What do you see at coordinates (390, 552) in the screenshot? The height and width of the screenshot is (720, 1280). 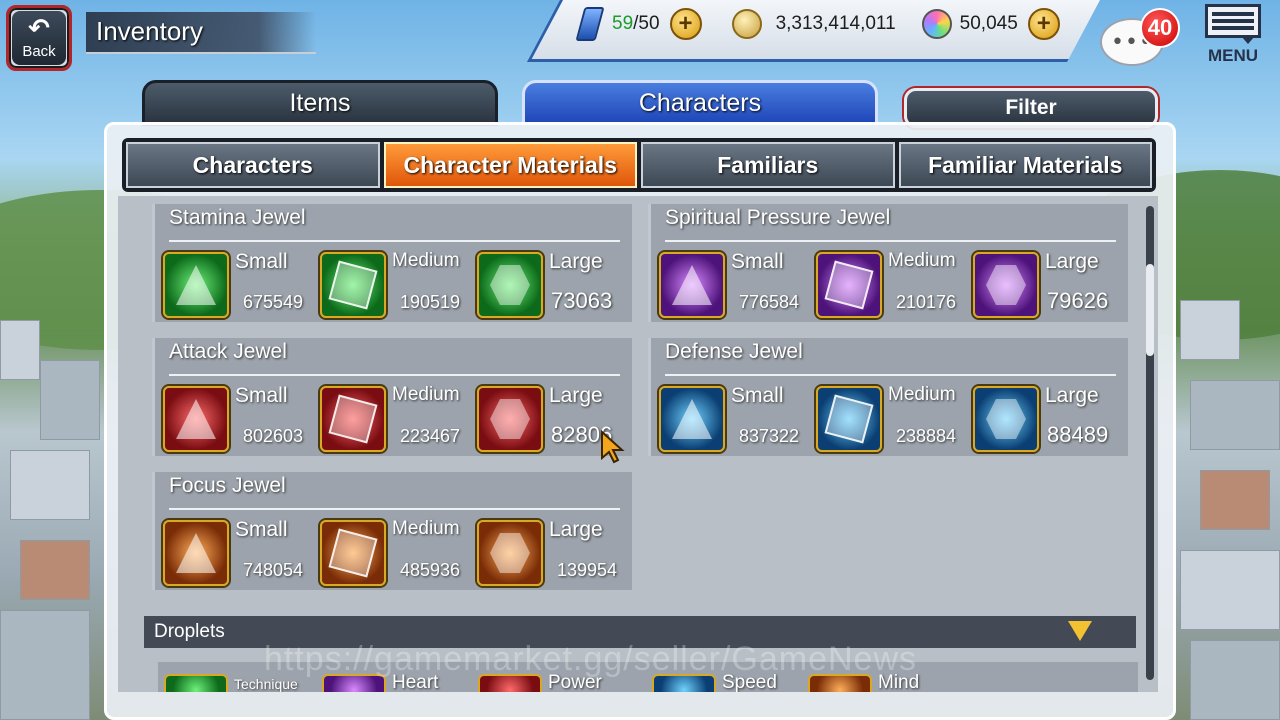 I see `gem-item: Medium 485936` at bounding box center [390, 552].